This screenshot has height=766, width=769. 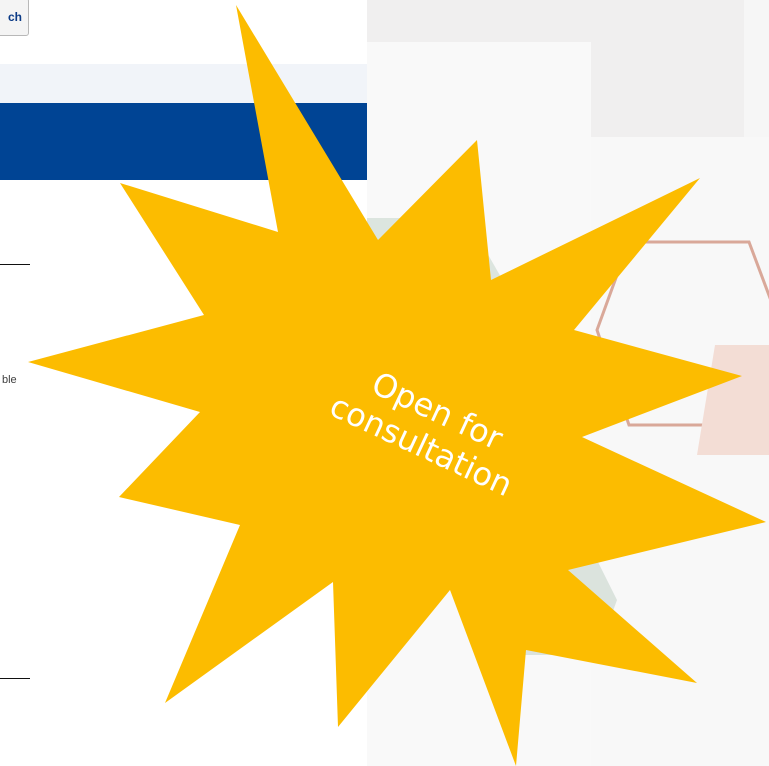 I want to click on navigation-bar, so click(x=183, y=83).